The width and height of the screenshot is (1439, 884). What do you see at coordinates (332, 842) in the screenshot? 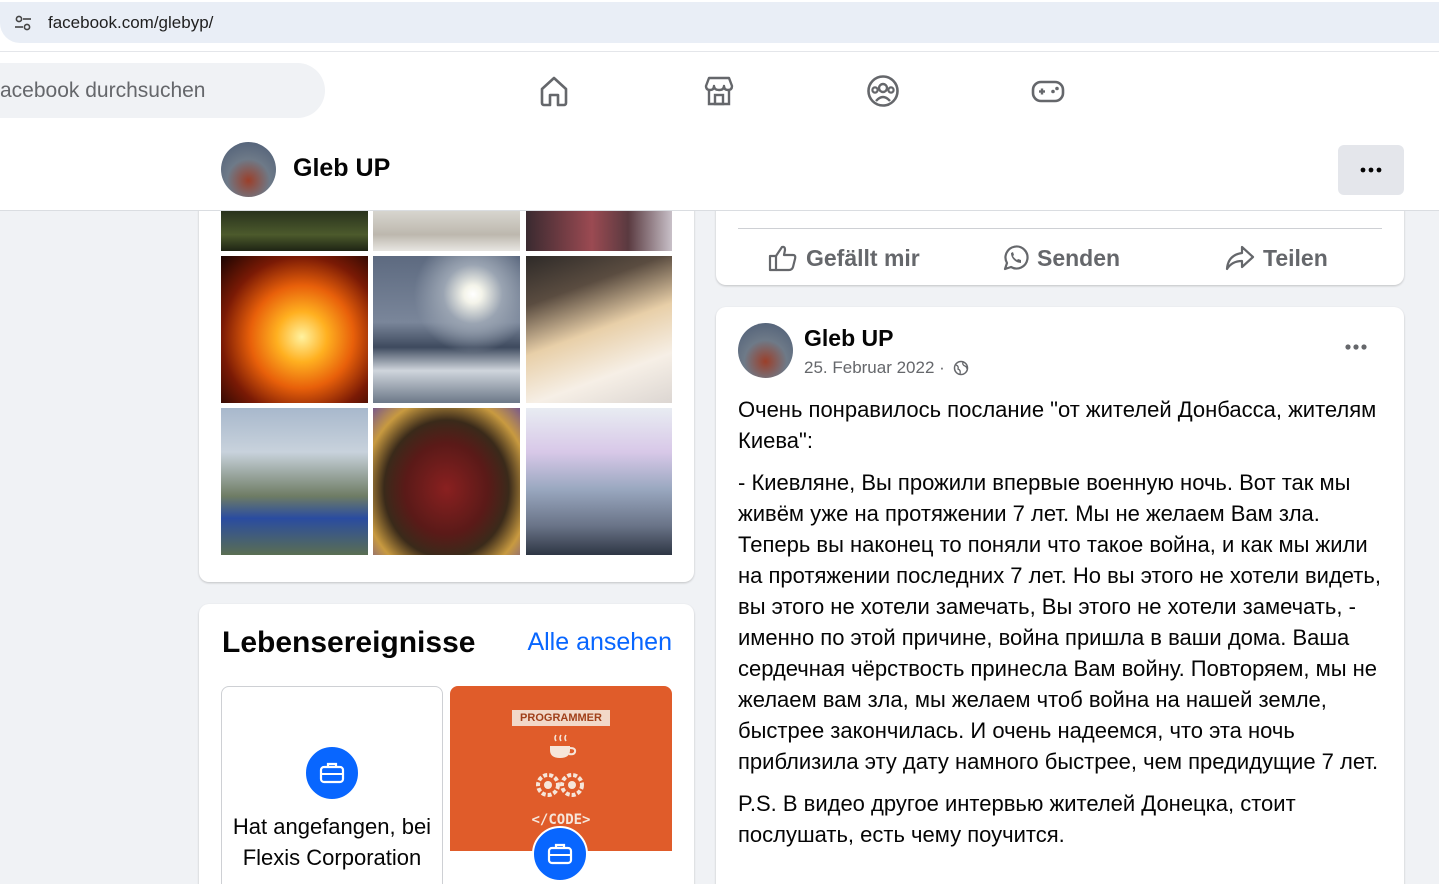
I see `life-event-text: Hat angefangen, bei Flexis Corporation` at bounding box center [332, 842].